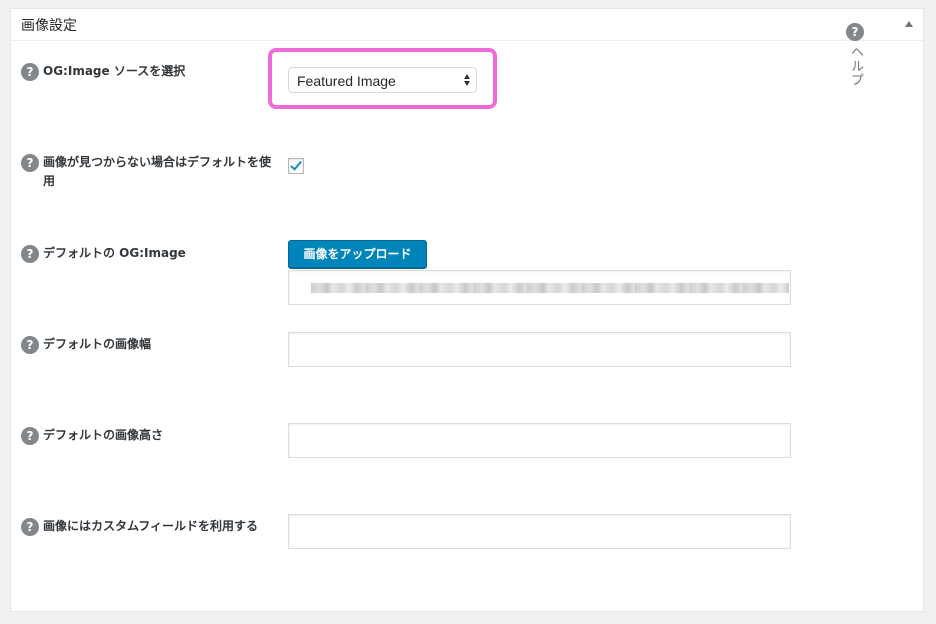  Describe the element at coordinates (114, 71) in the screenshot. I see `row-label-text: OG:Image ソースを選択` at that location.